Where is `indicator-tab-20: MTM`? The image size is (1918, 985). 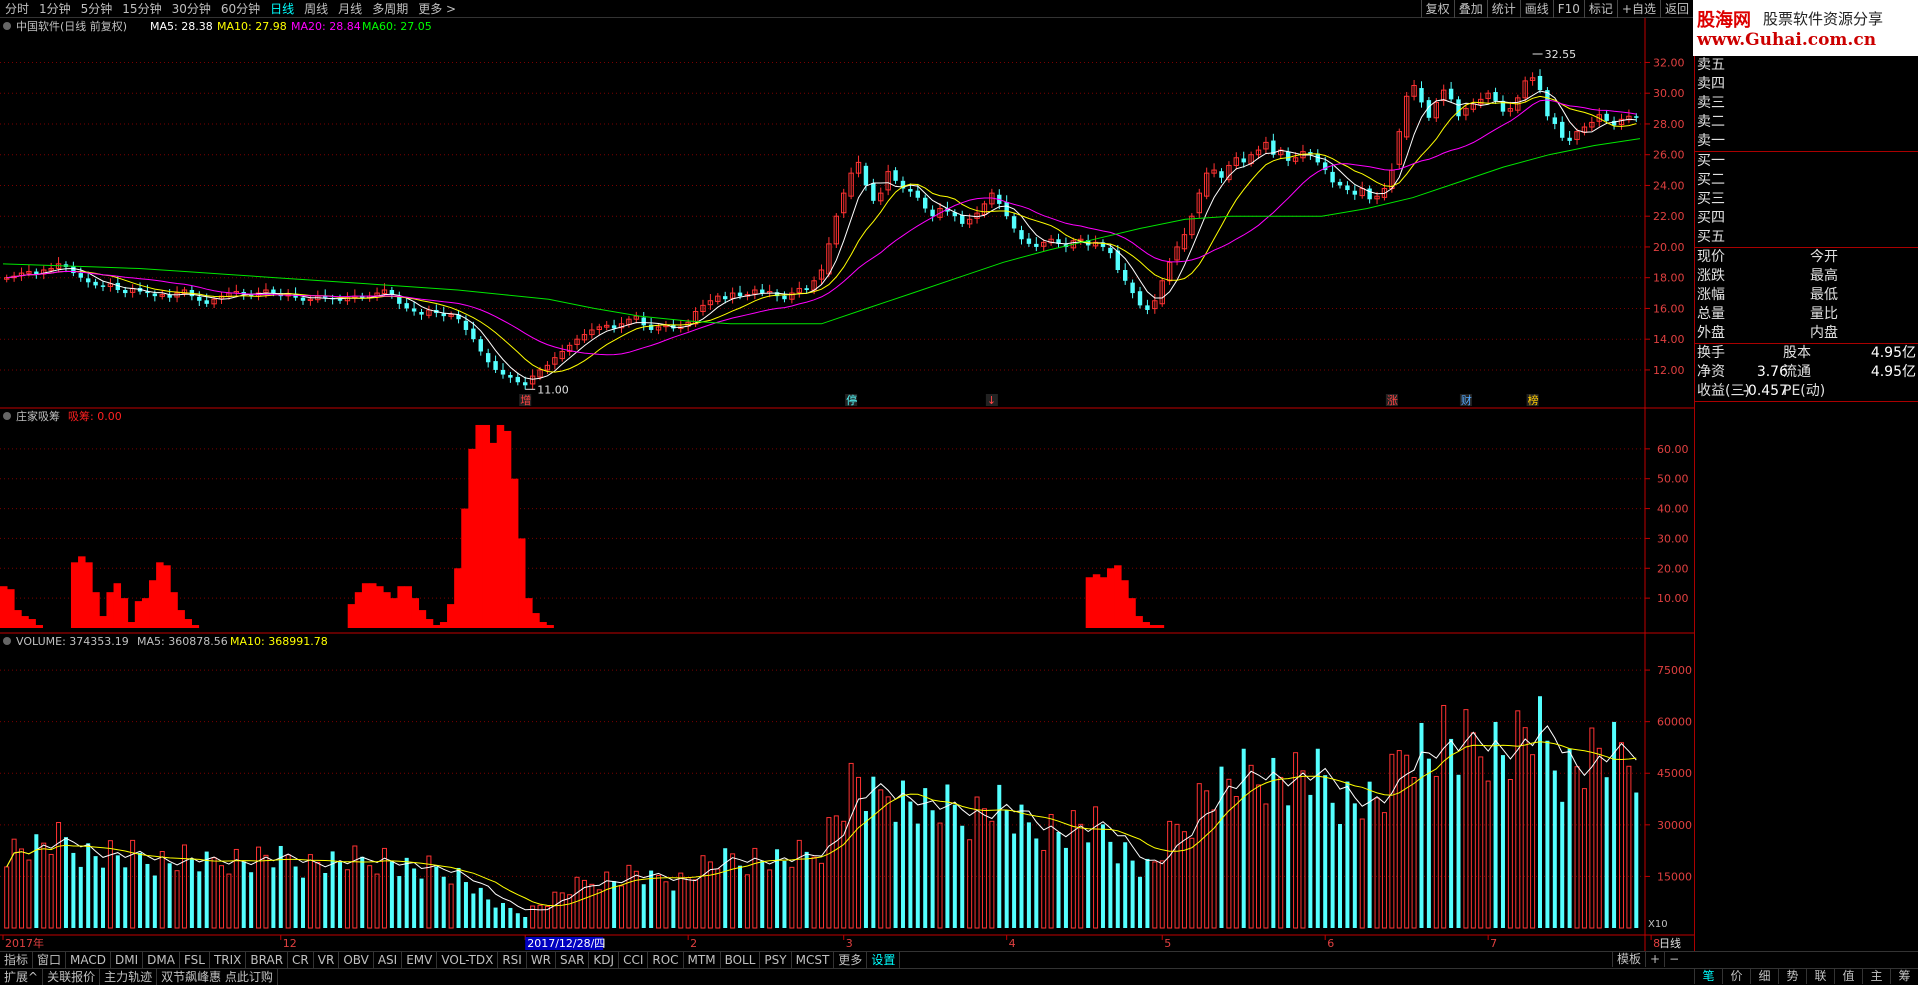 indicator-tab-20: MTM is located at coordinates (702, 960).